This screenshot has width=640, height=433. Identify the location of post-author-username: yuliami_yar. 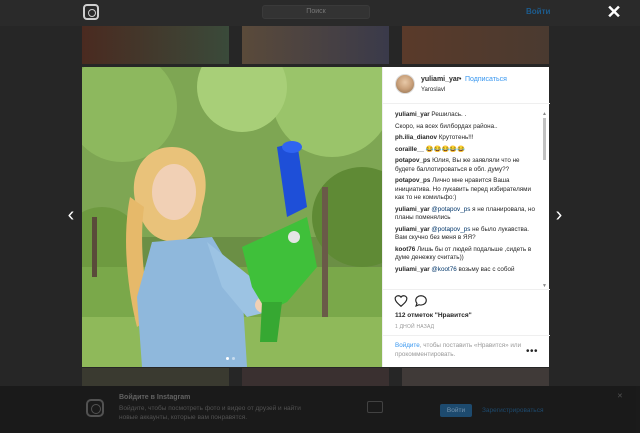
(440, 79).